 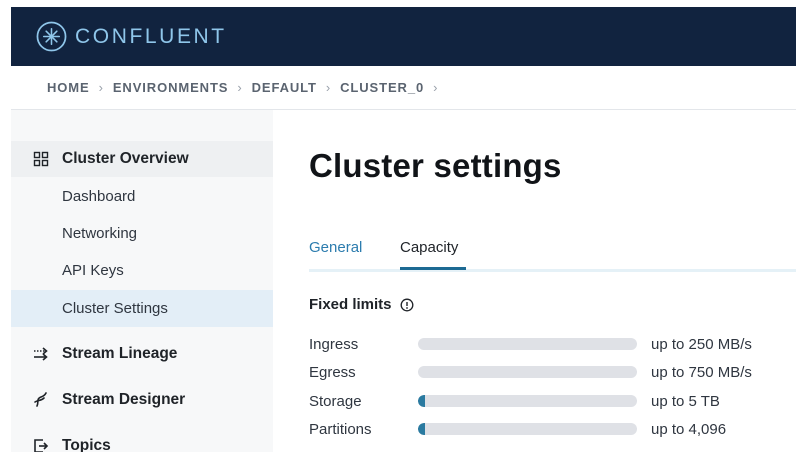 I want to click on sidebar-item-cluster-overview: Cluster Overview, so click(x=142, y=159).